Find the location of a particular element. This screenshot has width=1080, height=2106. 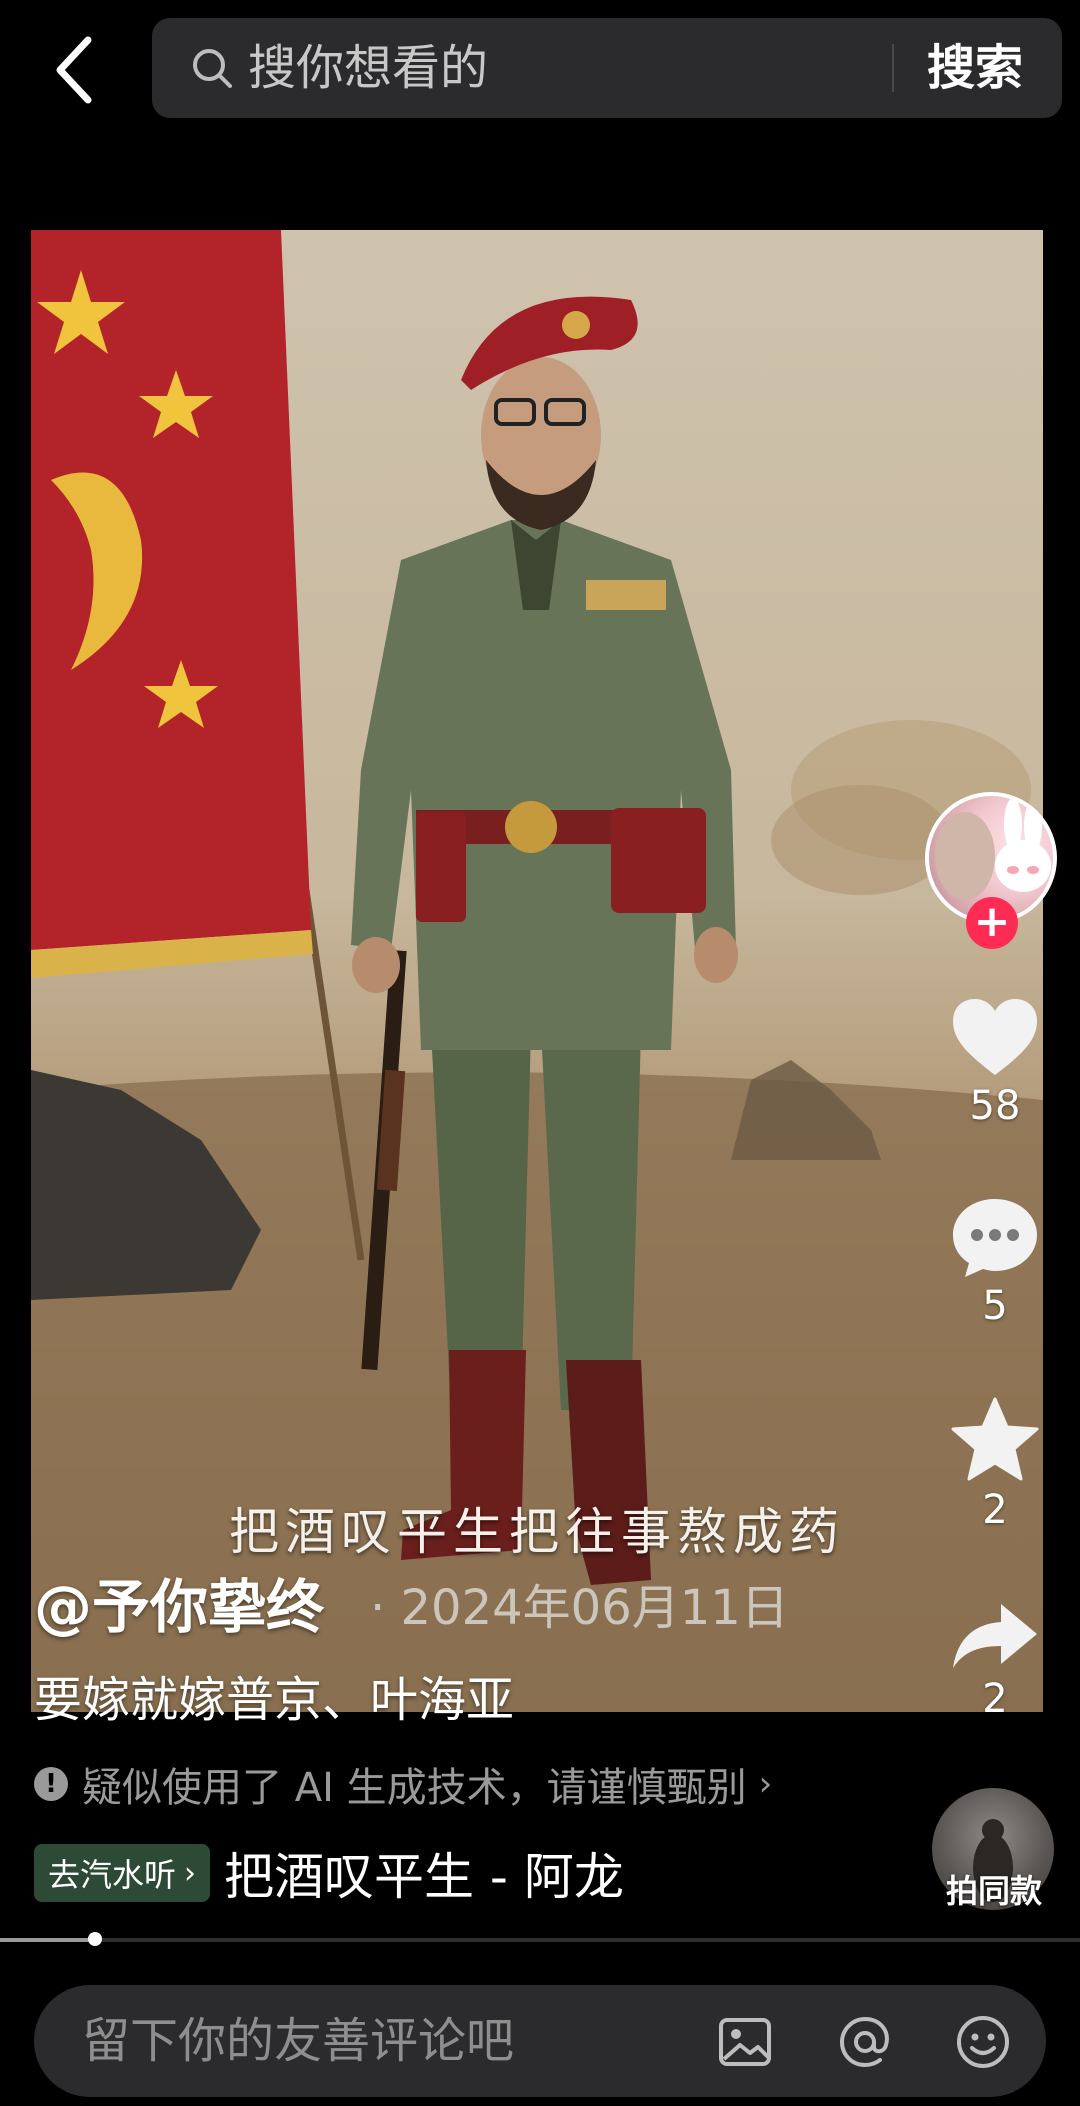

back-button is located at coordinates (75, 70).